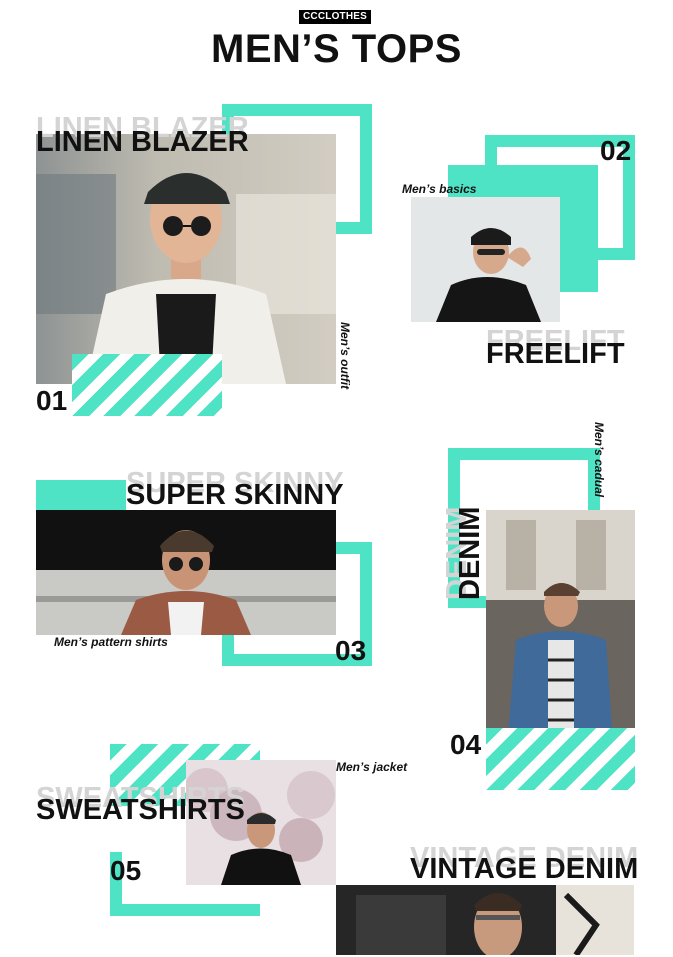 This screenshot has height=957, width=673. What do you see at coordinates (345, 356) in the screenshot?
I see `item-tag: Men’s outfit` at bounding box center [345, 356].